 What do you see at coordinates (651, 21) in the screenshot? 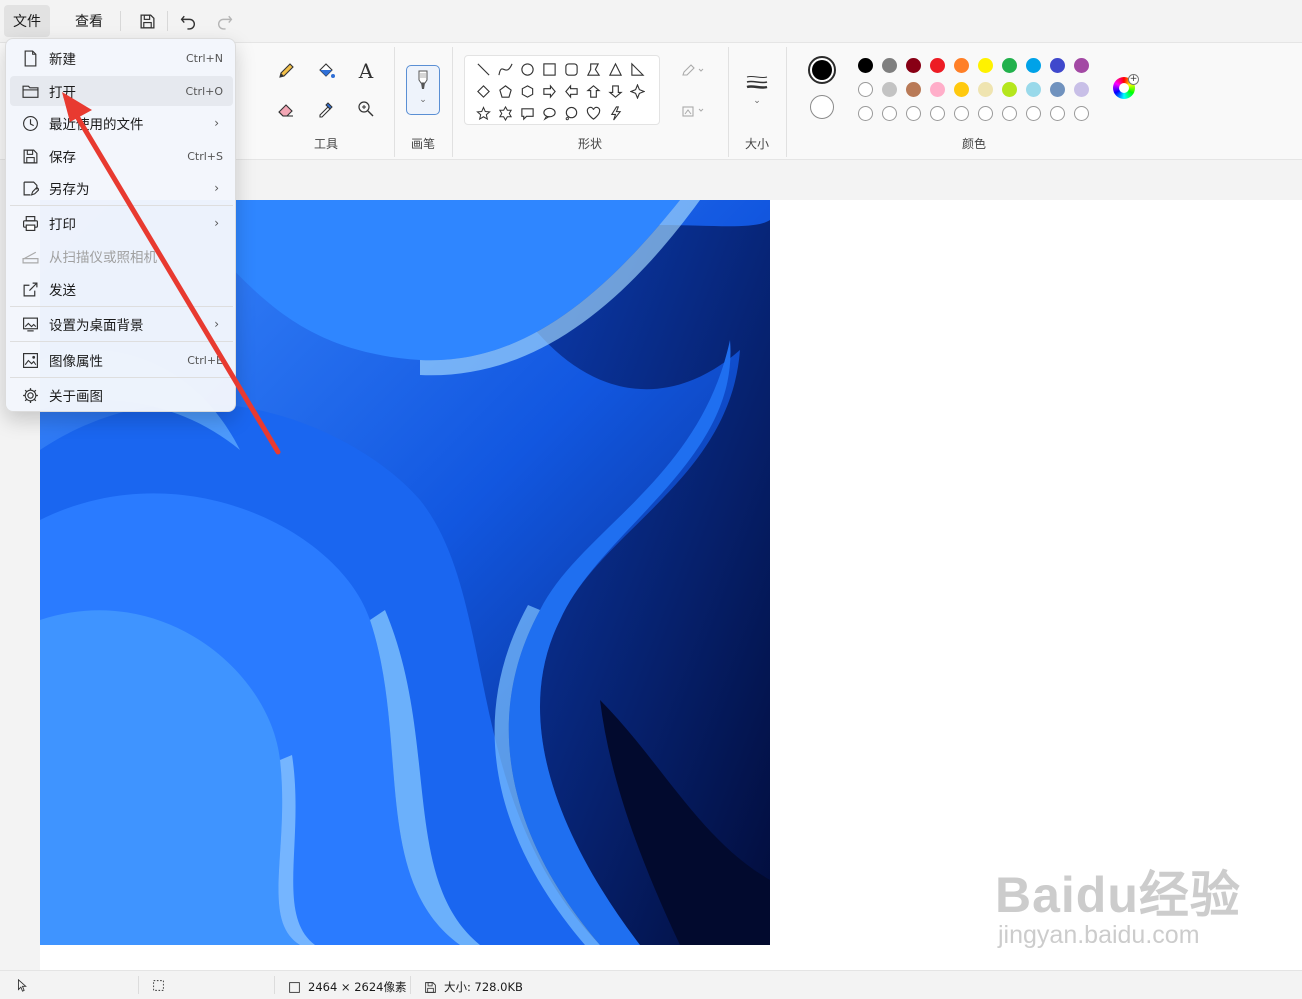
I see `menu-bar: 文件 查看` at bounding box center [651, 21].